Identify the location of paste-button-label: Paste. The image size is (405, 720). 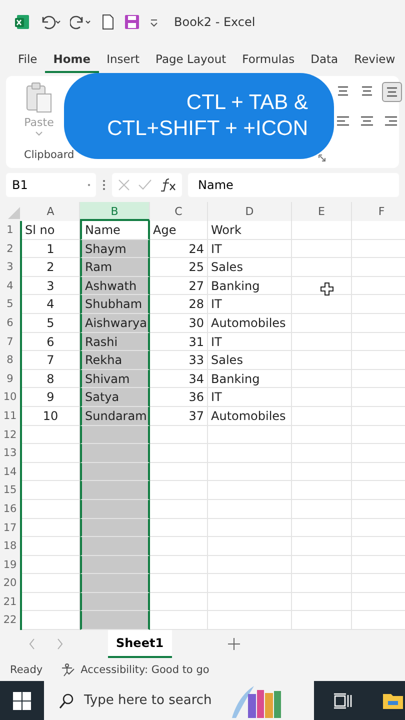
(39, 122).